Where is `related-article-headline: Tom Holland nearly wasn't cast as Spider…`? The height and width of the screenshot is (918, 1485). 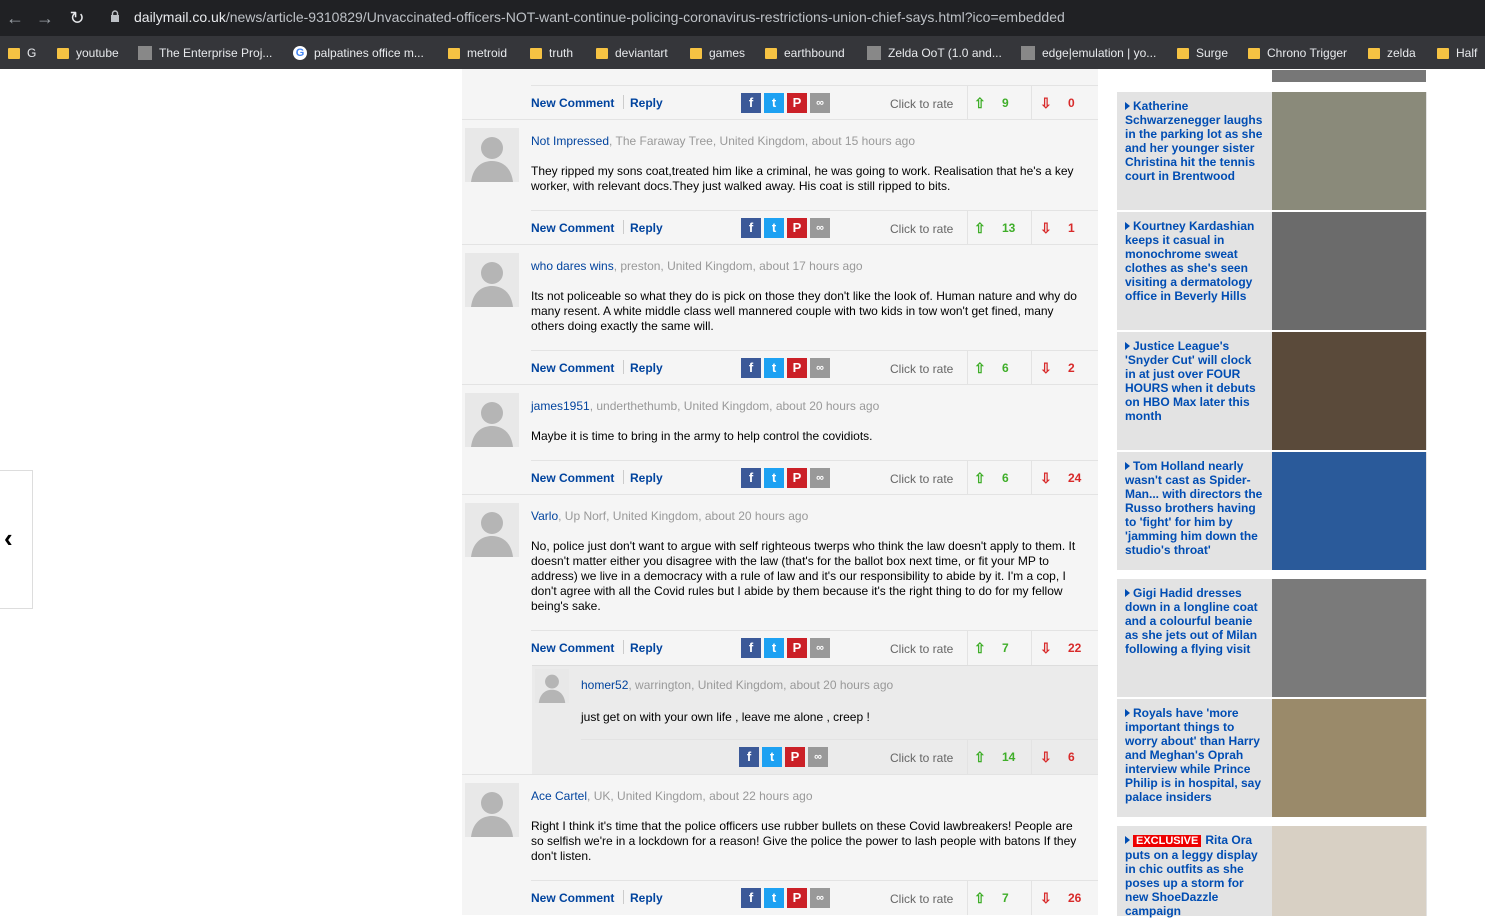 related-article-headline: Tom Holland nearly wasn't cast as Spider… is located at coordinates (1195, 508).